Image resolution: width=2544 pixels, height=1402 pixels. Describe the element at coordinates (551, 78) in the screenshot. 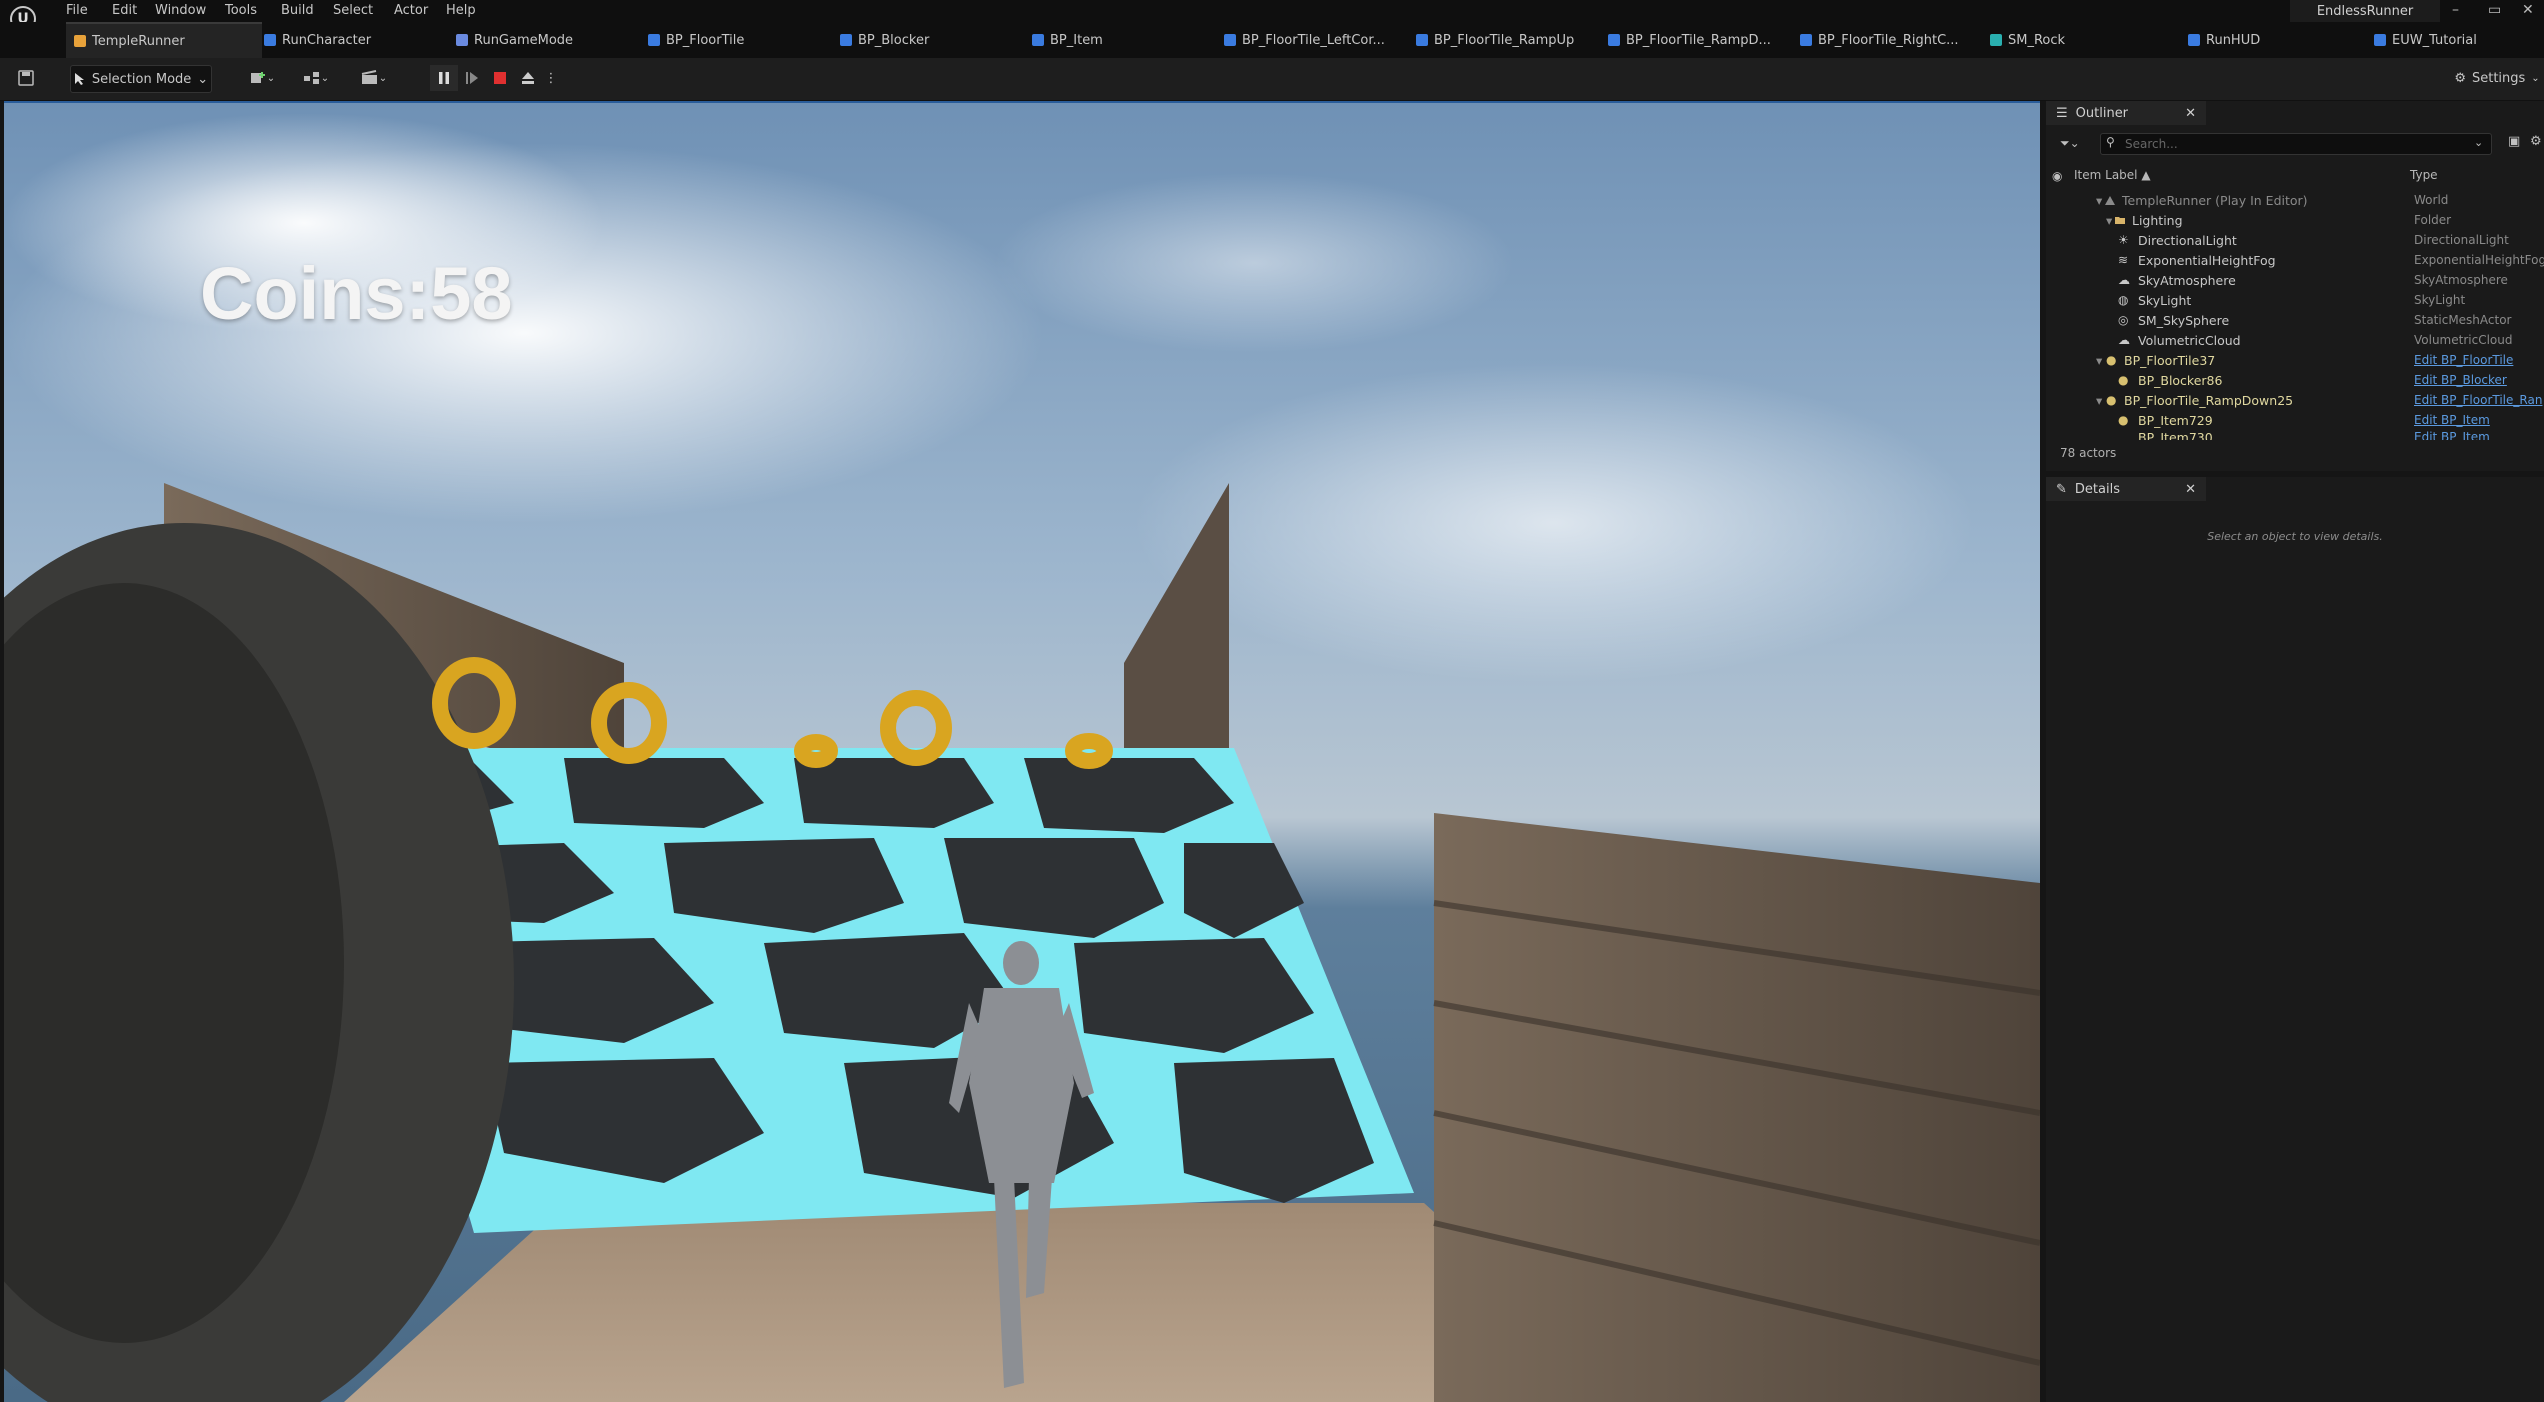

I see `more-options-icon: ⋮` at that location.